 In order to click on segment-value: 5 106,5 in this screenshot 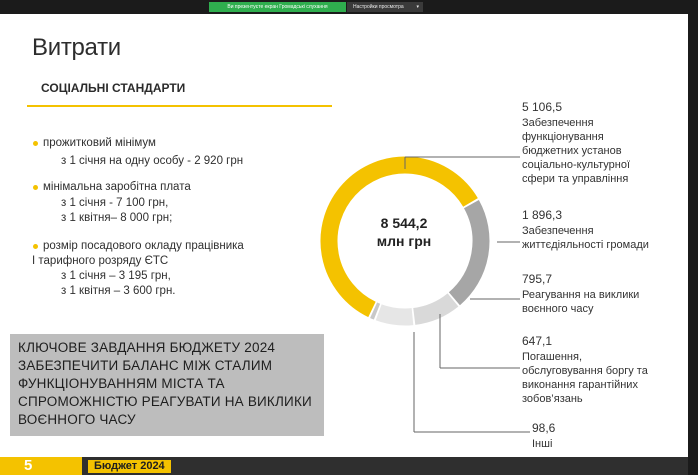, I will do `click(542, 107)`.